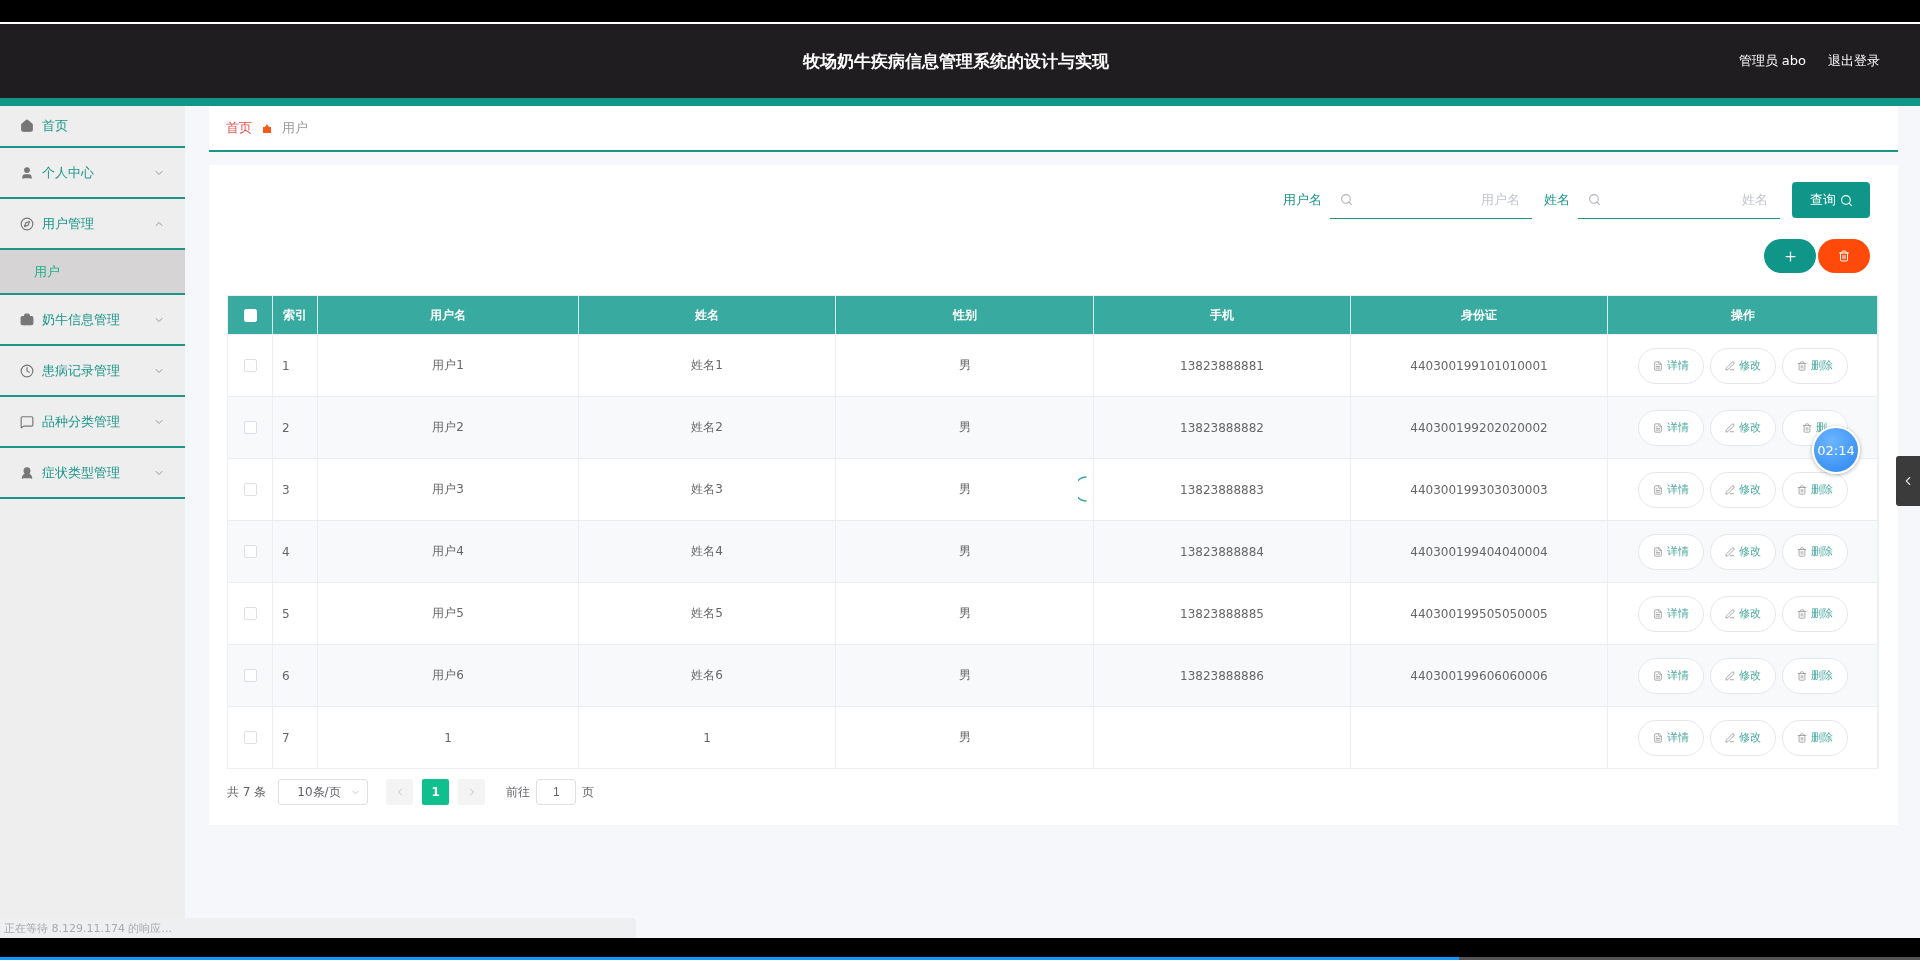 The image size is (1920, 960). What do you see at coordinates (286, 737) in the screenshot?
I see `table-cell: 7` at bounding box center [286, 737].